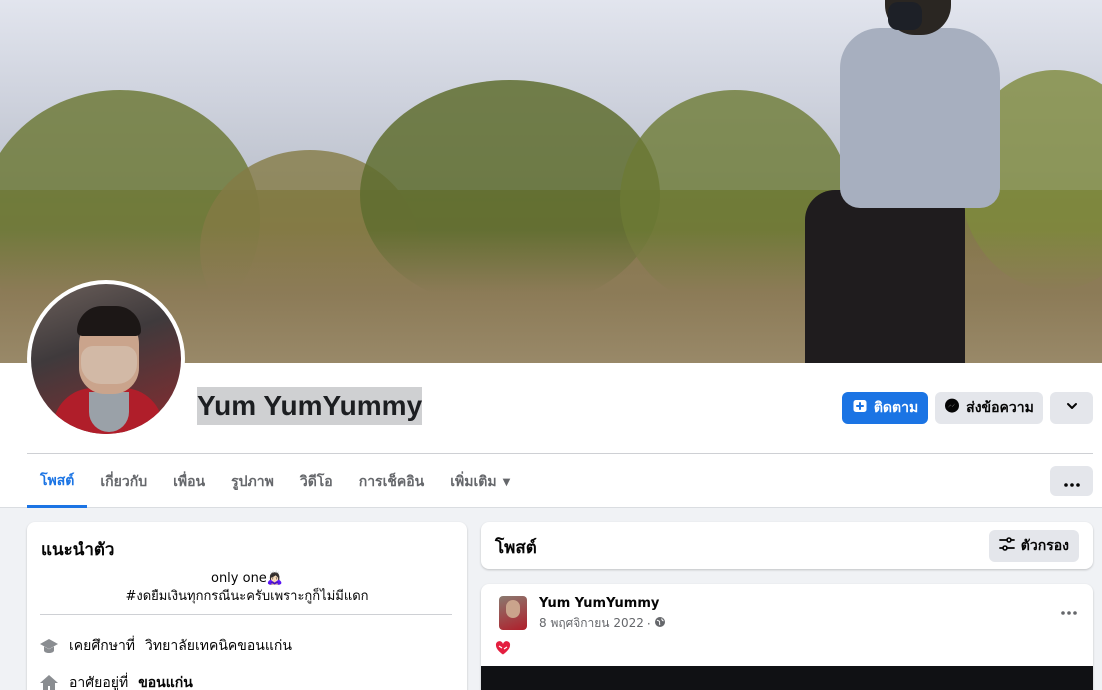  What do you see at coordinates (218, 646) in the screenshot?
I see `education-place: วิทยาลัยเทคนิคขอนแก่น` at bounding box center [218, 646].